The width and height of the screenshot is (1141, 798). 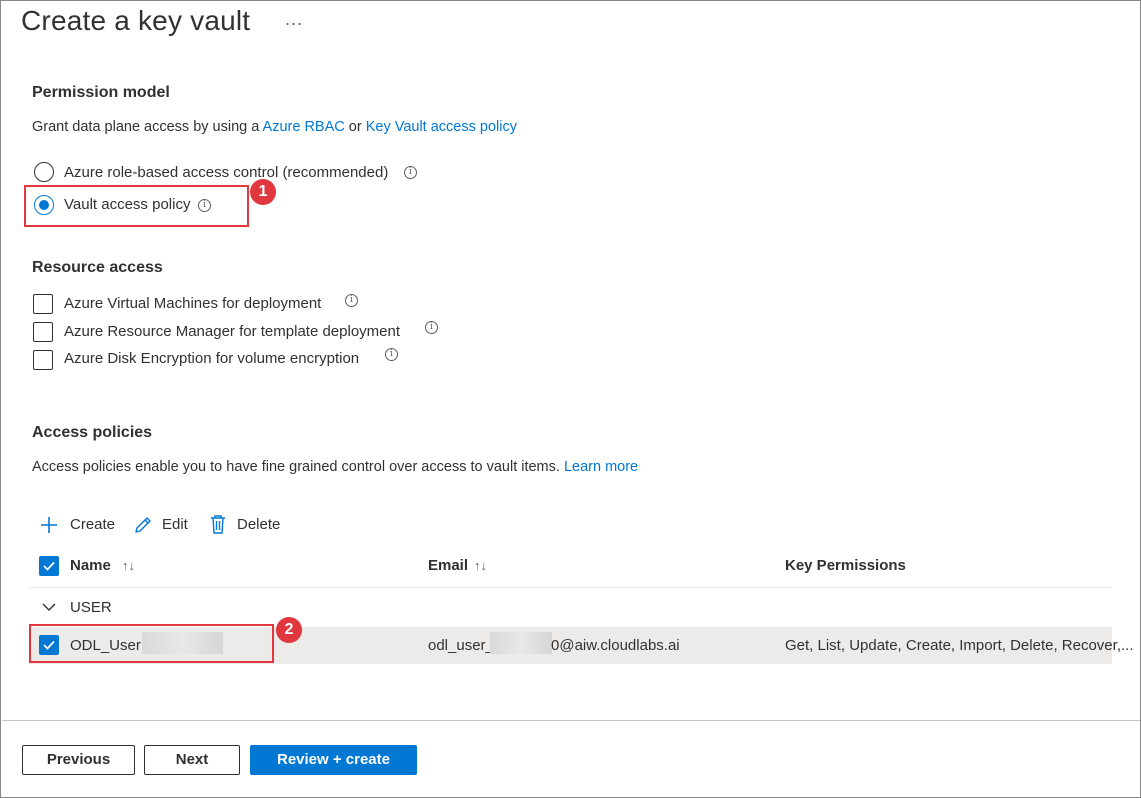 I want to click on next-button: Next, so click(x=192, y=760).